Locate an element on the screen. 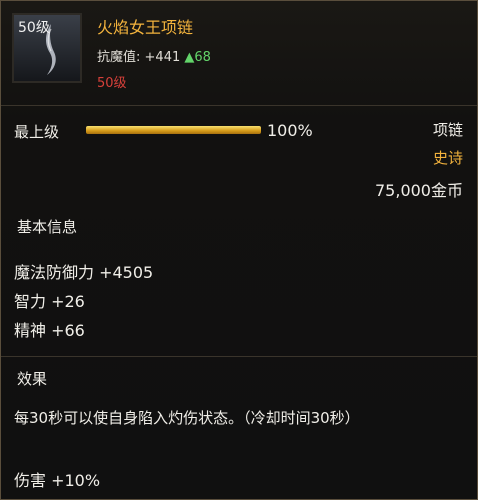 The height and width of the screenshot is (500, 478). basic-info-line: 智力 +26 is located at coordinates (49, 301).